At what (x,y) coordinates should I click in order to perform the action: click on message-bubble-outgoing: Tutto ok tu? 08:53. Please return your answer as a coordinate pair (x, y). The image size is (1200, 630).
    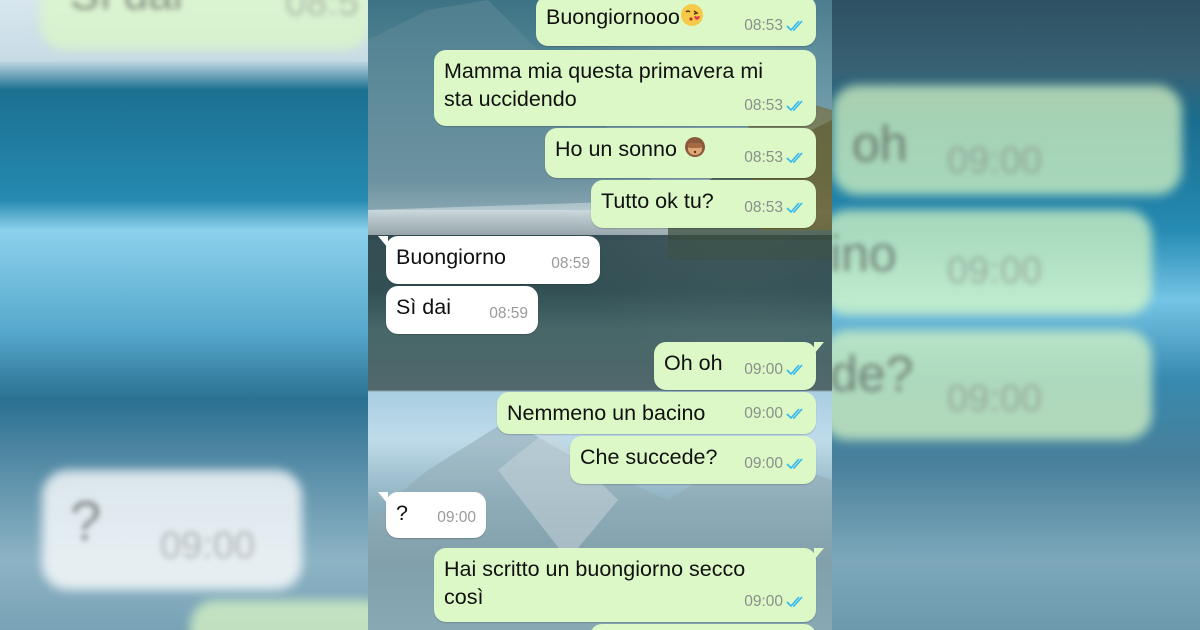
    Looking at the image, I should click on (703, 204).